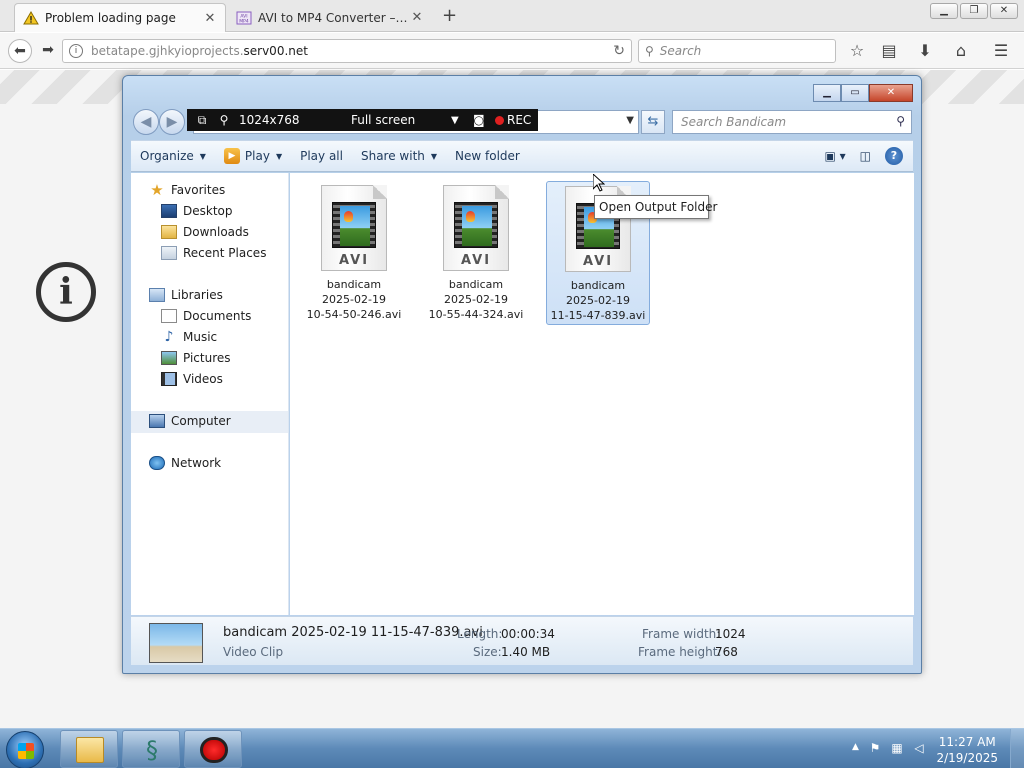 The height and width of the screenshot is (768, 1024). What do you see at coordinates (284, 120) in the screenshot?
I see `capture-size: 1024x768` at bounding box center [284, 120].